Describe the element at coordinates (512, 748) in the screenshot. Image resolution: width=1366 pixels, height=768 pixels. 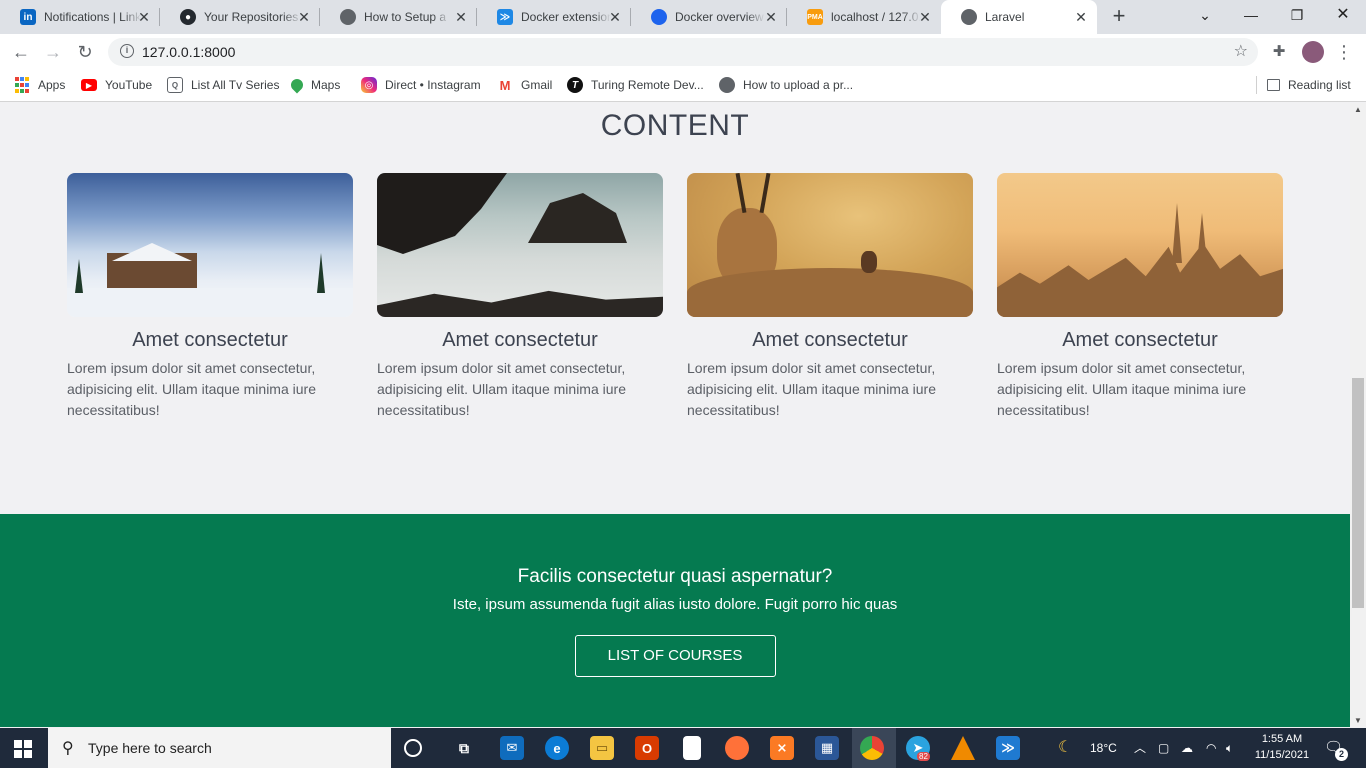
I see `mail-icon: ✉` at that location.